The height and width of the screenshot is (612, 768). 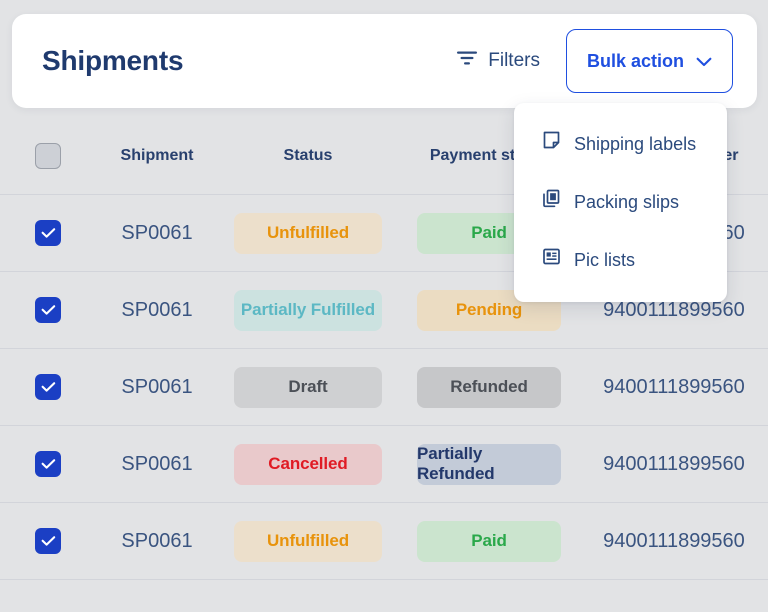 I want to click on cell-status: Draft, so click(x=308, y=387).